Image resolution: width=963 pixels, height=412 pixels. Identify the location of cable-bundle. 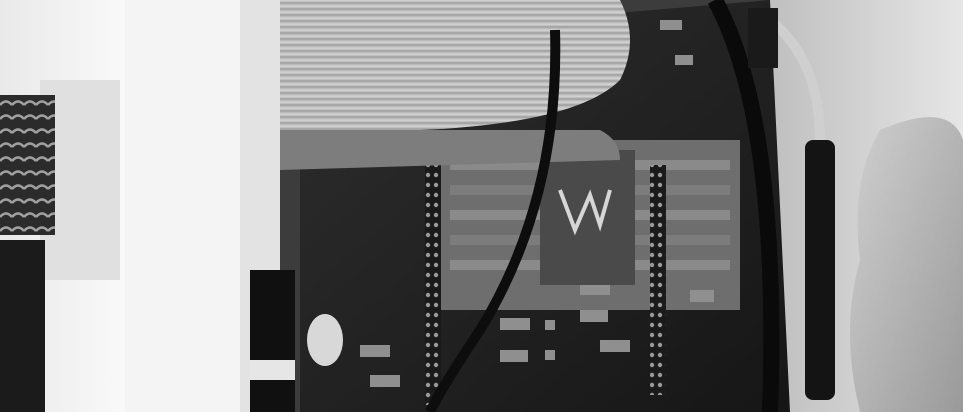
(272, 341).